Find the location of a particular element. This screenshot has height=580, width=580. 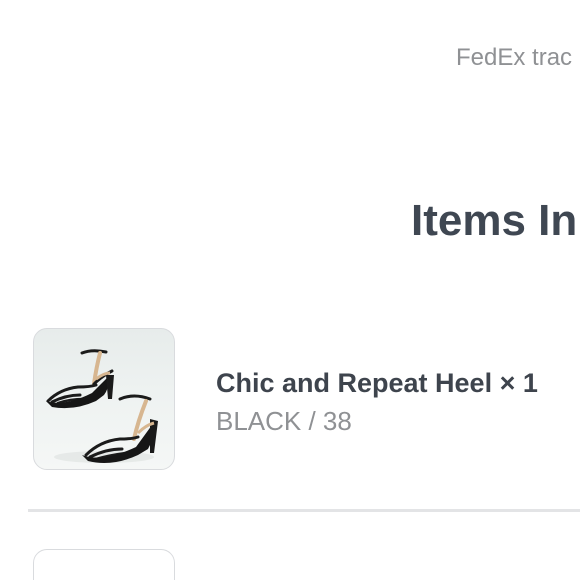

next-product-thumbnail is located at coordinates (104, 564).